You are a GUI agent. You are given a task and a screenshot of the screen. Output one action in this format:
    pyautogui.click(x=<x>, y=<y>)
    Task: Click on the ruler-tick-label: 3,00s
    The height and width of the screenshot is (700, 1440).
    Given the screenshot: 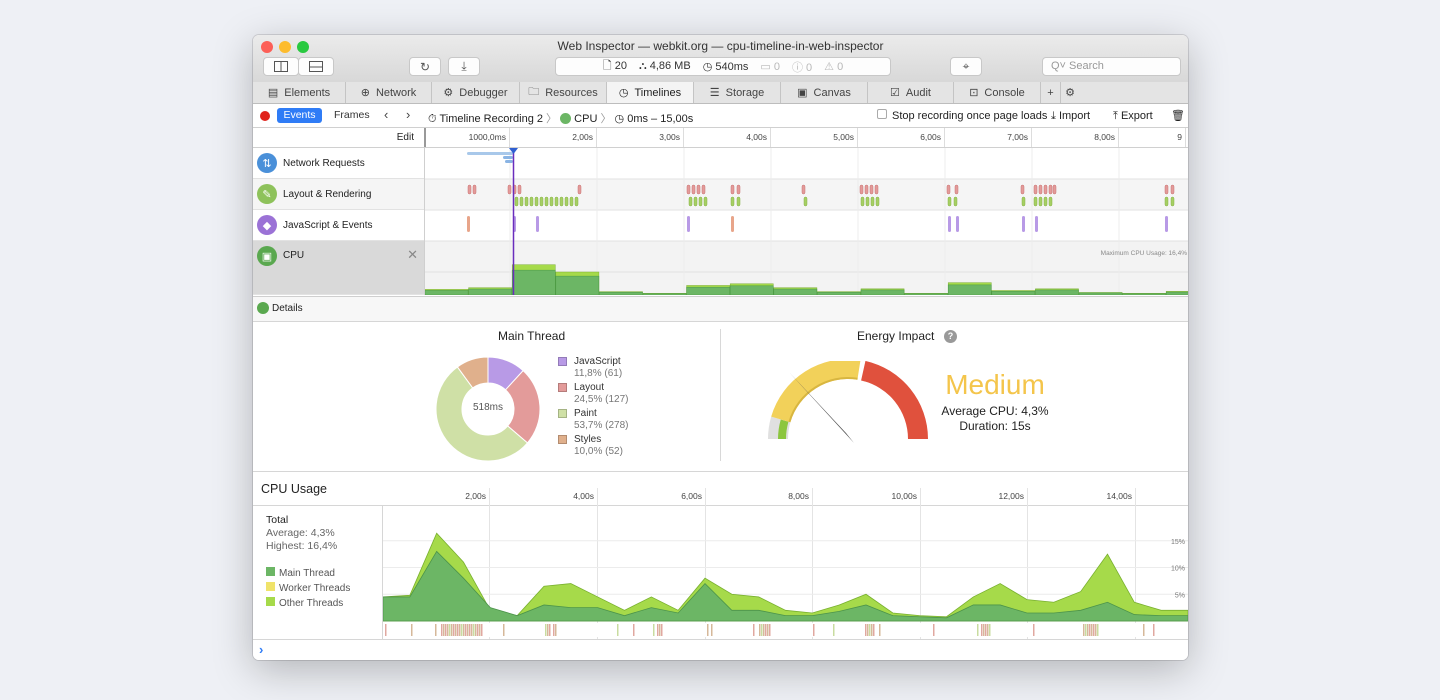 What is the action you would take?
    pyautogui.click(x=669, y=137)
    